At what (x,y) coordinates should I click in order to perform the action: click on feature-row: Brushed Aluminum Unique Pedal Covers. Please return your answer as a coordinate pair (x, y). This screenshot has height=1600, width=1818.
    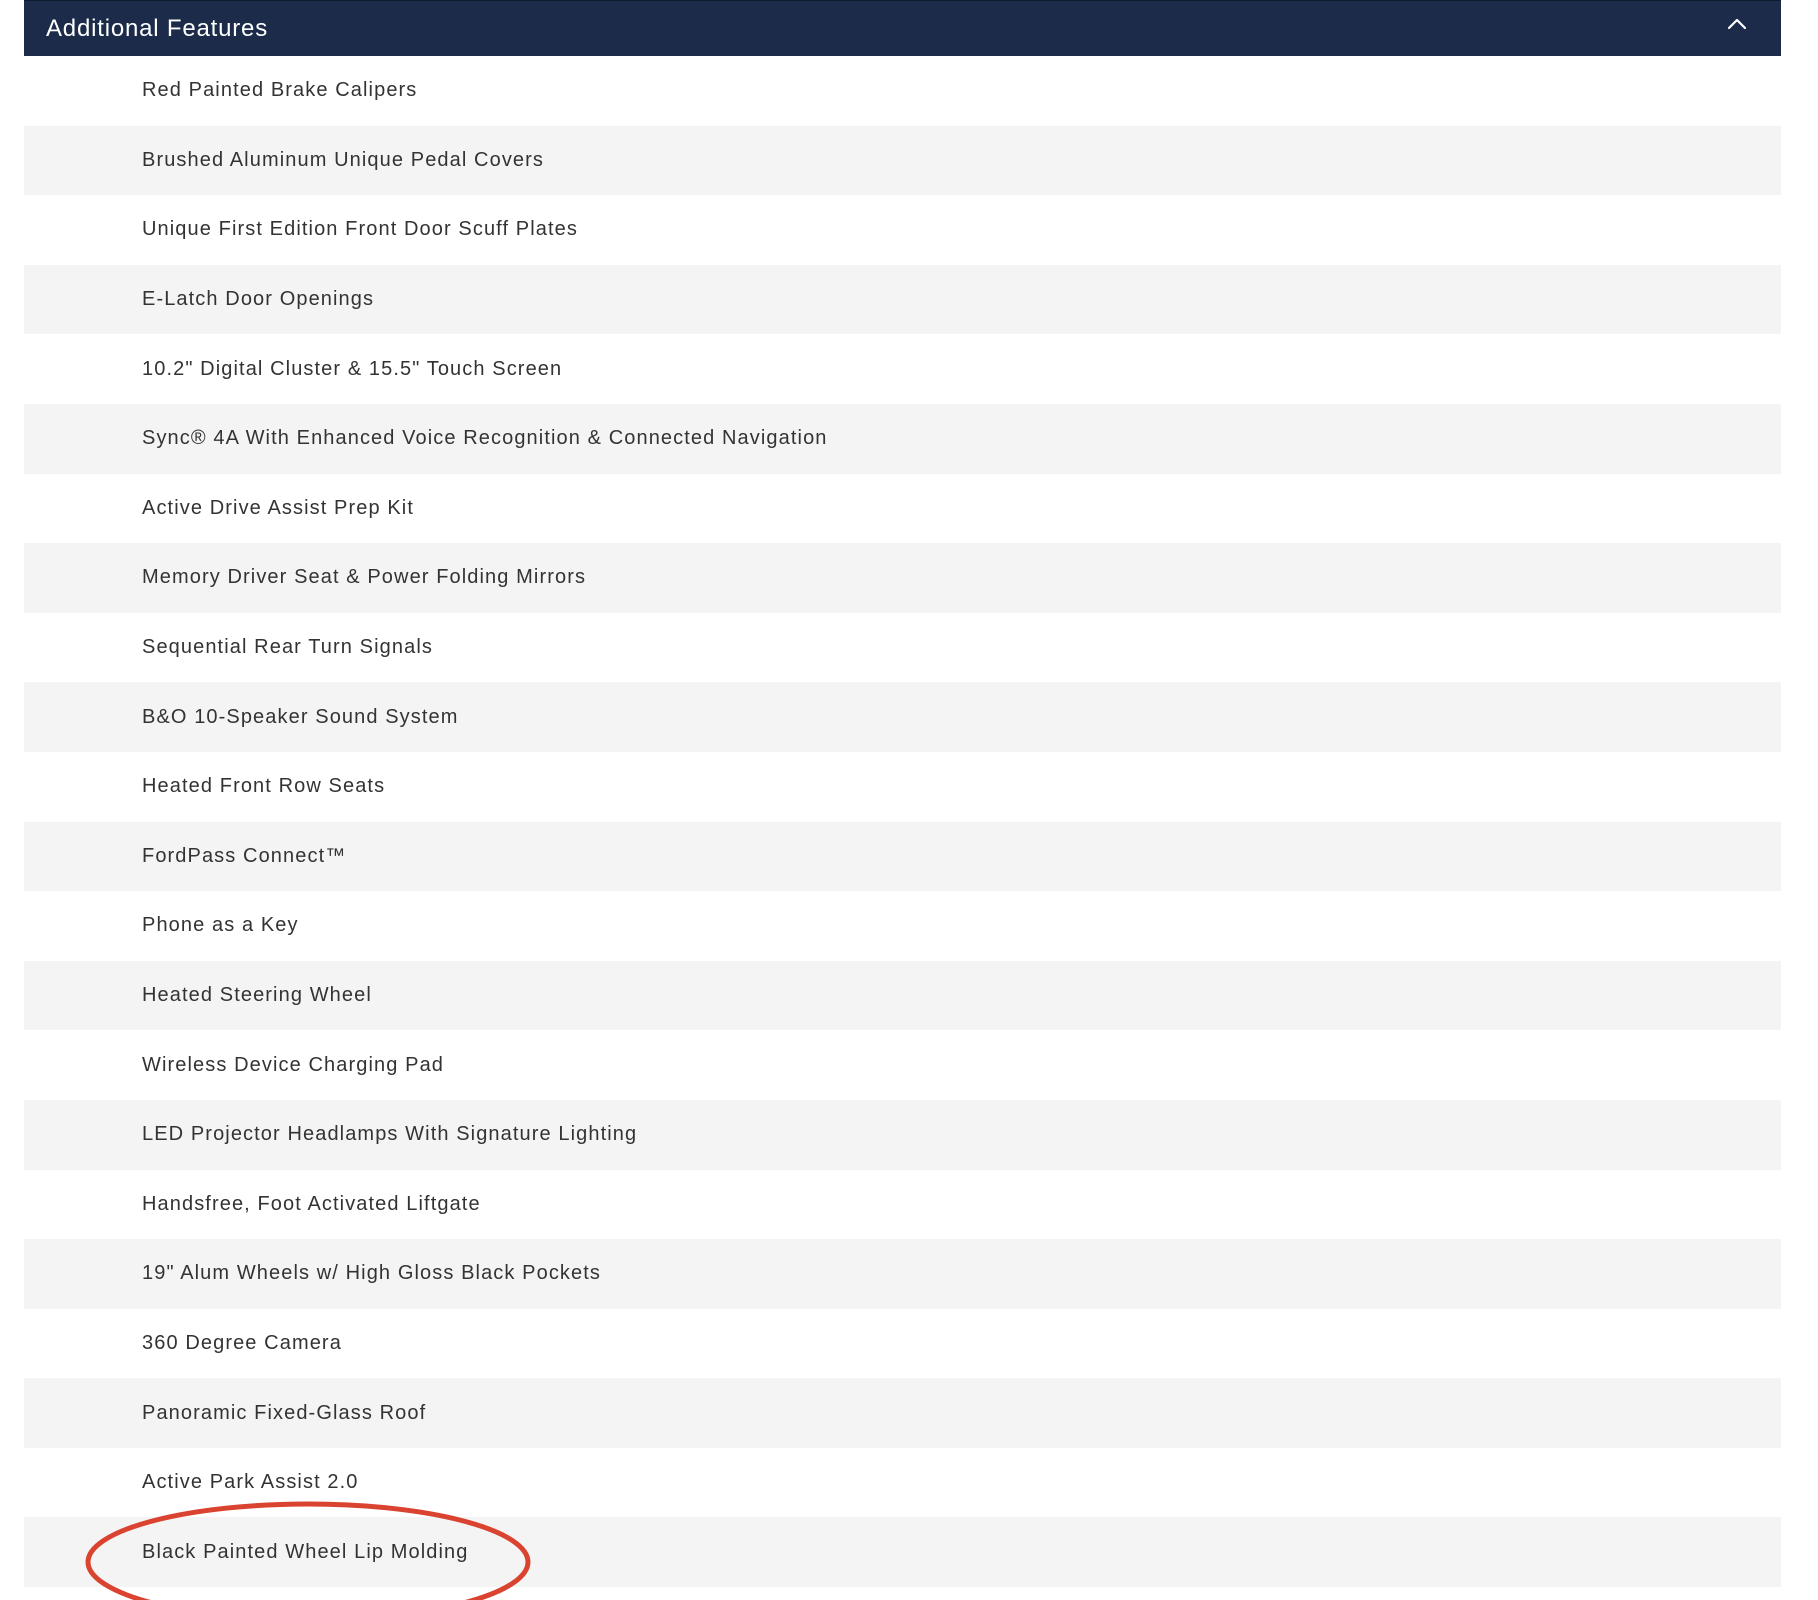
    Looking at the image, I should click on (902, 160).